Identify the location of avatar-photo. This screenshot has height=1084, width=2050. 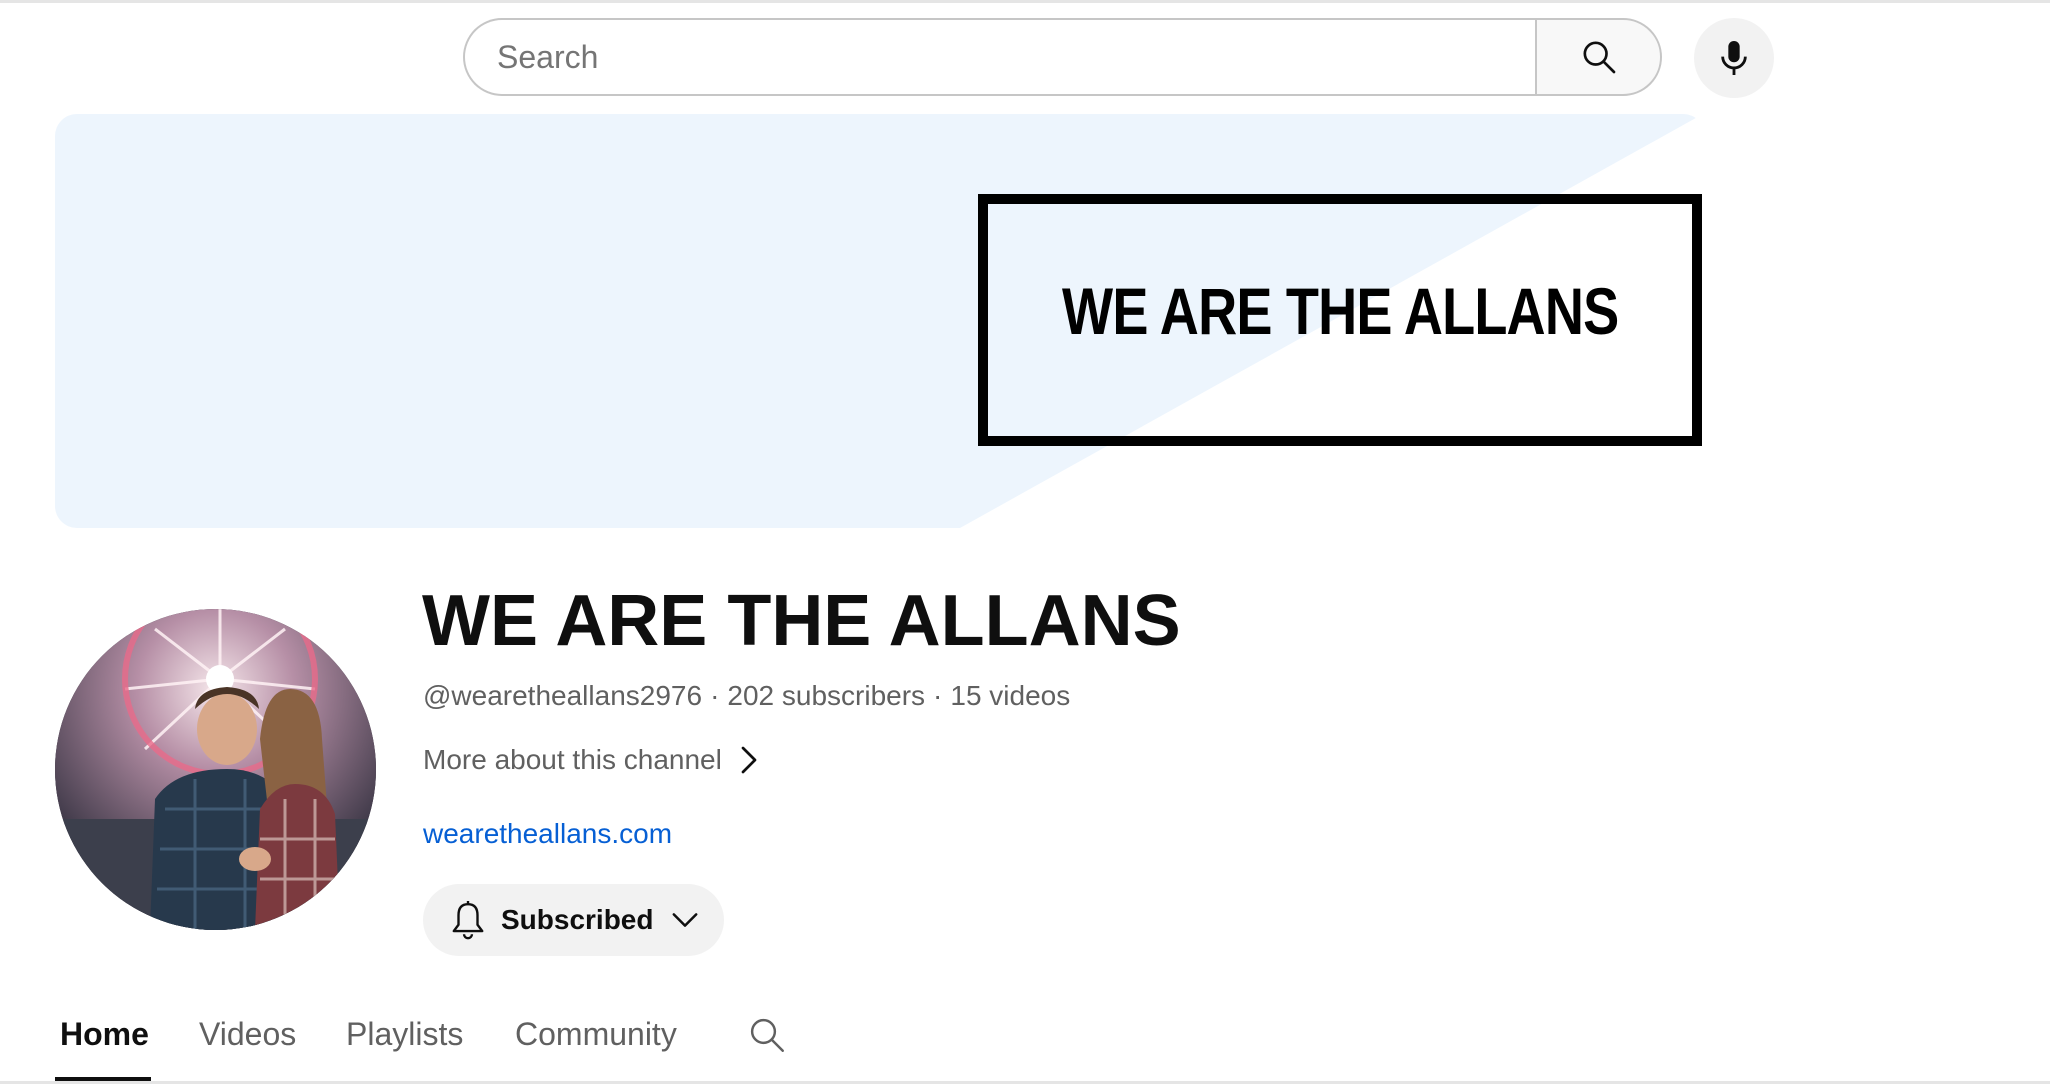
(215, 769).